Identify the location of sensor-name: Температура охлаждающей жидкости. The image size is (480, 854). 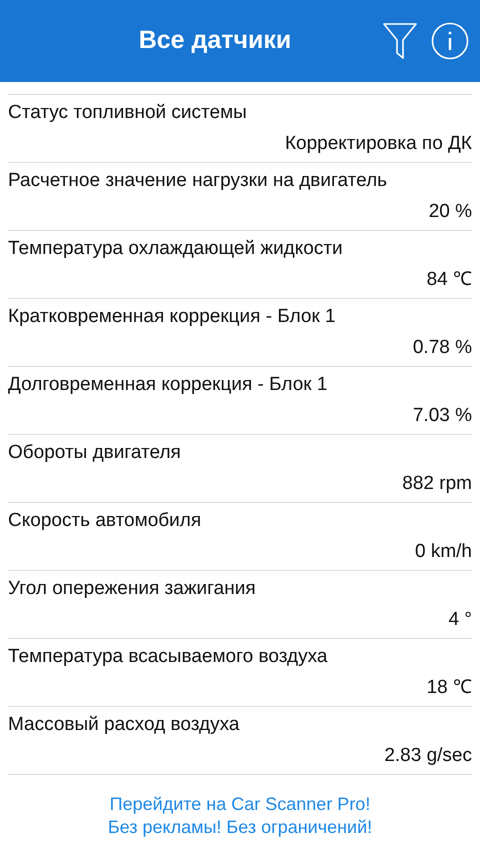
(175, 249).